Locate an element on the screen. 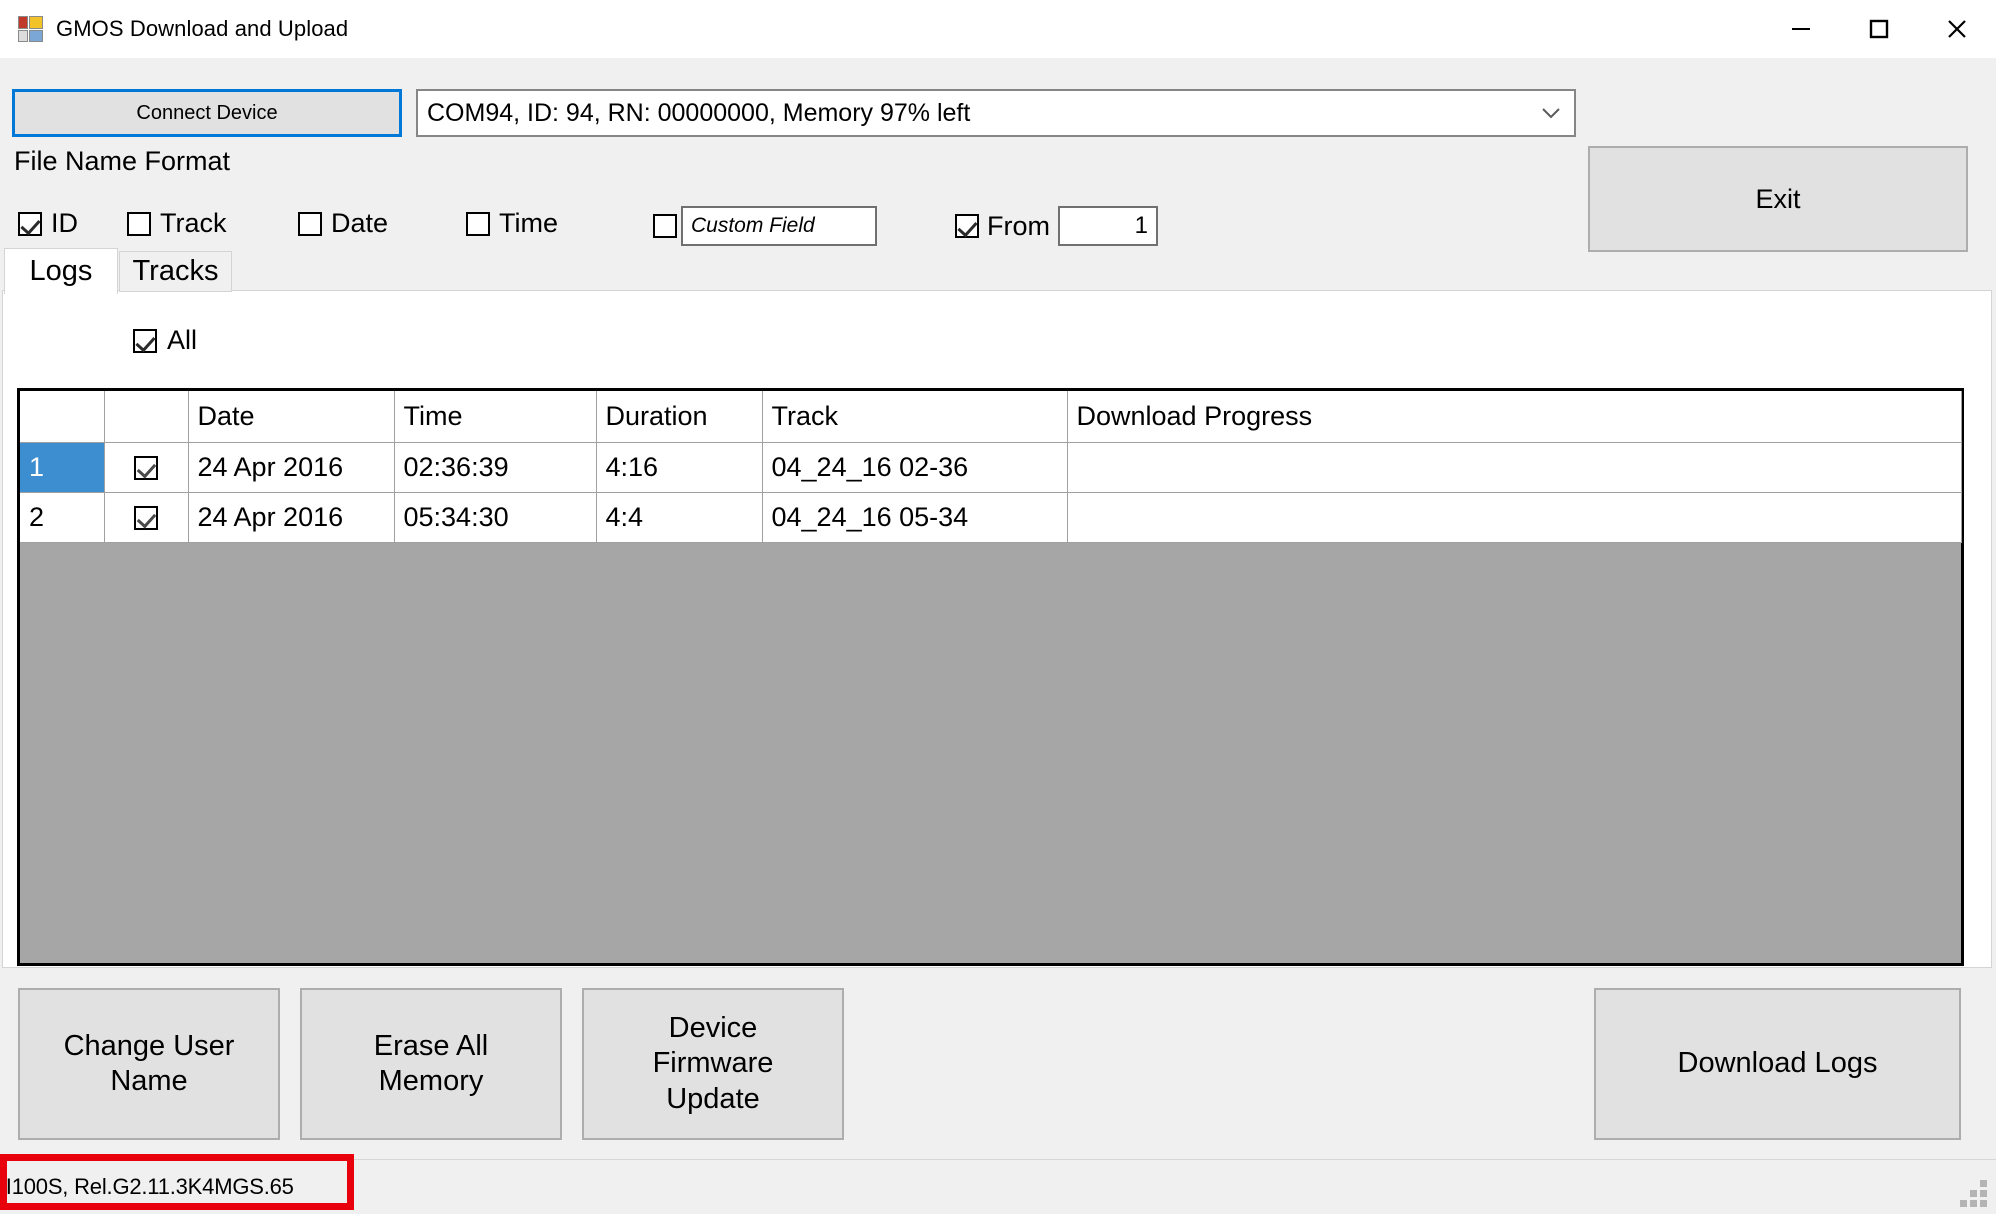  checkbox-id-box is located at coordinates (30, 223).